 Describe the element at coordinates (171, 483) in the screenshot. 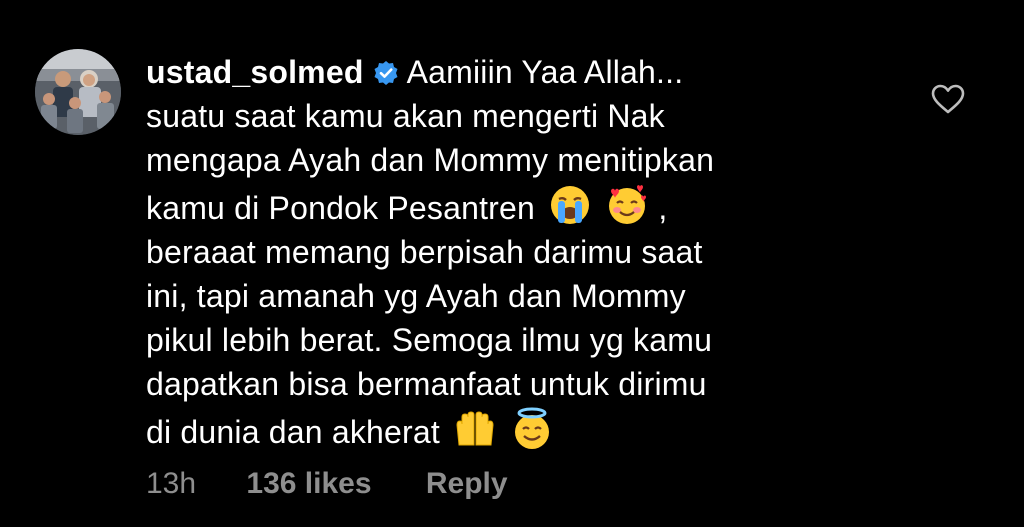

I see `comment-timestamp: 13h` at that location.